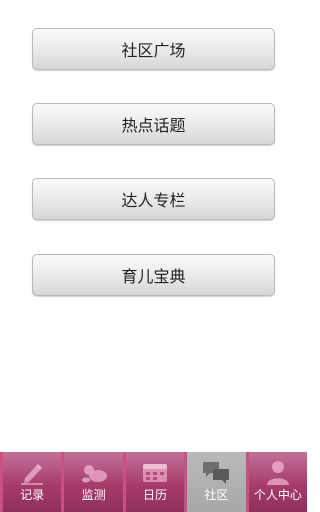  I want to click on parenting-guide-button: 育儿宝典, so click(153, 275).